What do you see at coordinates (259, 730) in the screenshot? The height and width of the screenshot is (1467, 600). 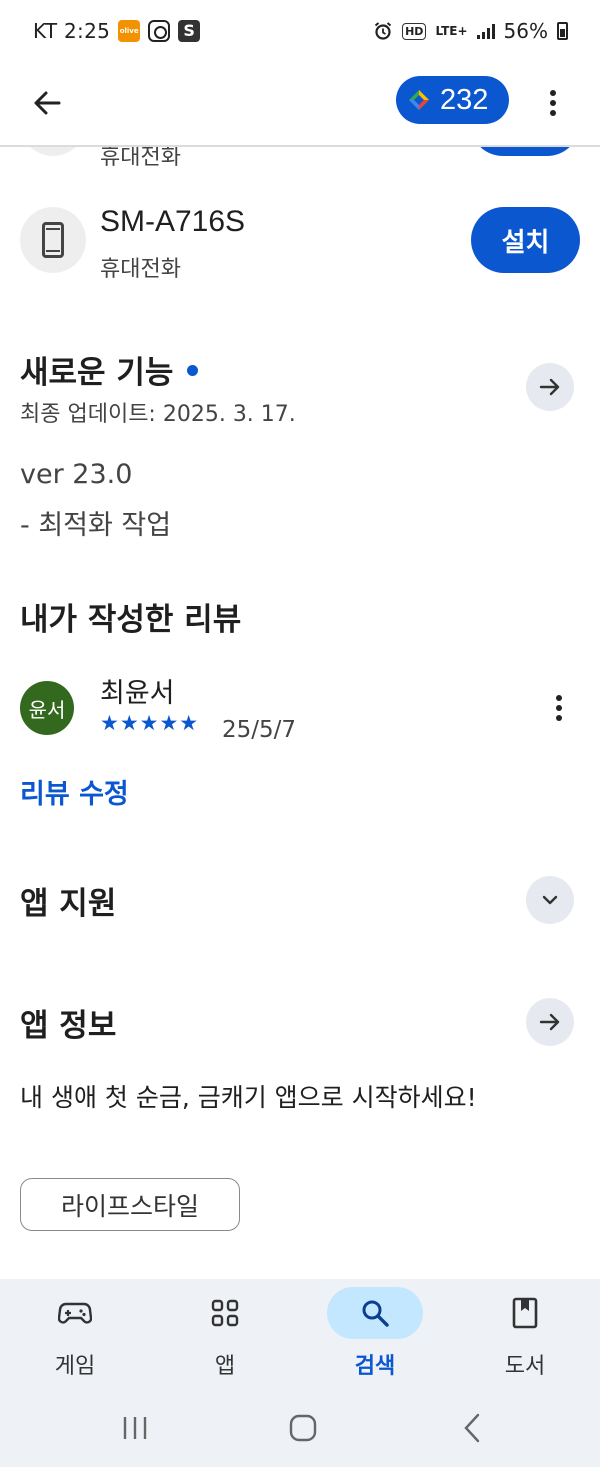 I see `review-date: 25/5/7` at bounding box center [259, 730].